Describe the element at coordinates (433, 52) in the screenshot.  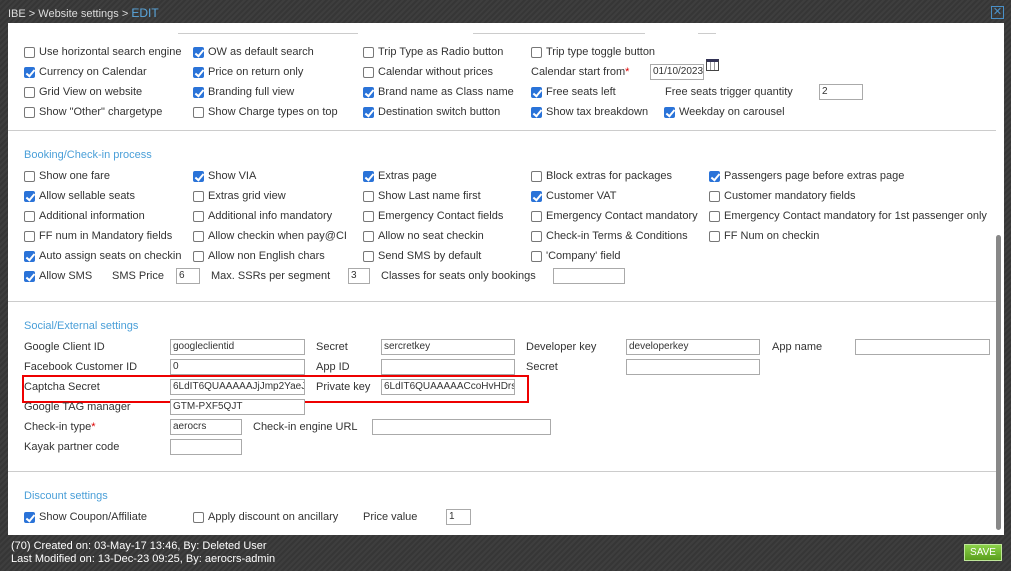
I see `checkbox-trip-type-as-radio-button: Trip Type as Radio button` at that location.